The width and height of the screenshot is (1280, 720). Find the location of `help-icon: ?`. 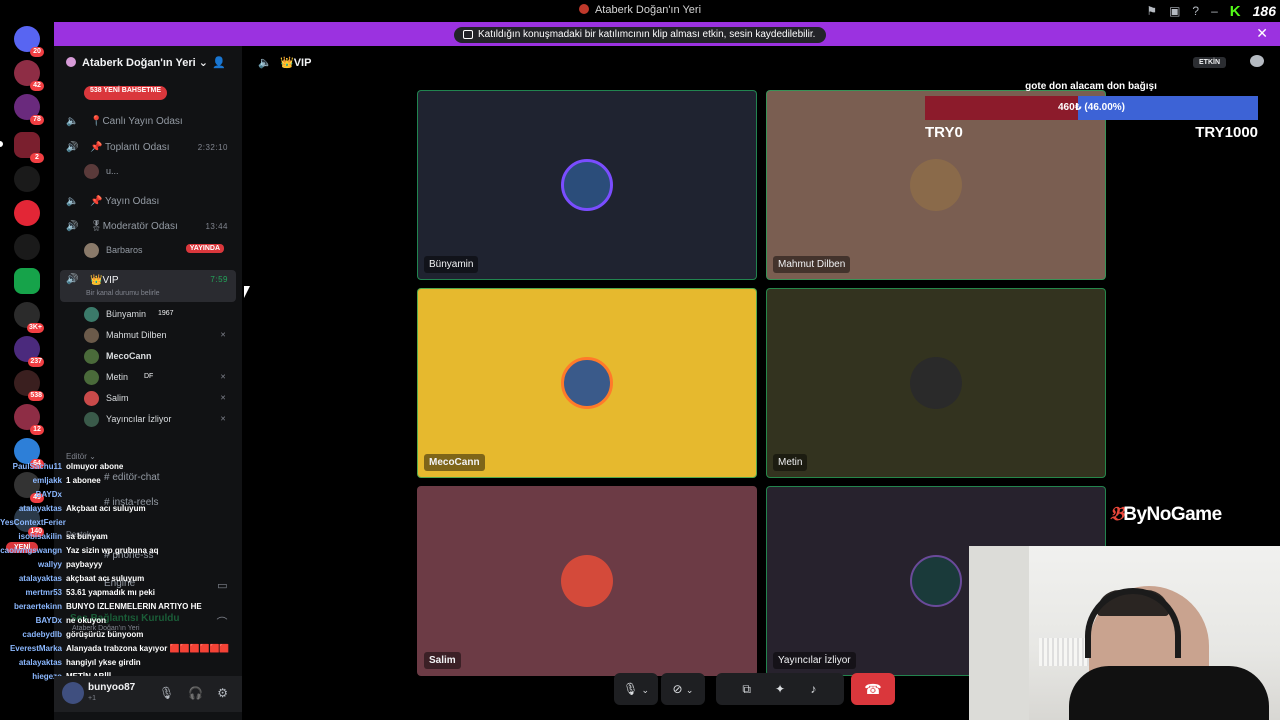

help-icon: ? is located at coordinates (1195, 11).